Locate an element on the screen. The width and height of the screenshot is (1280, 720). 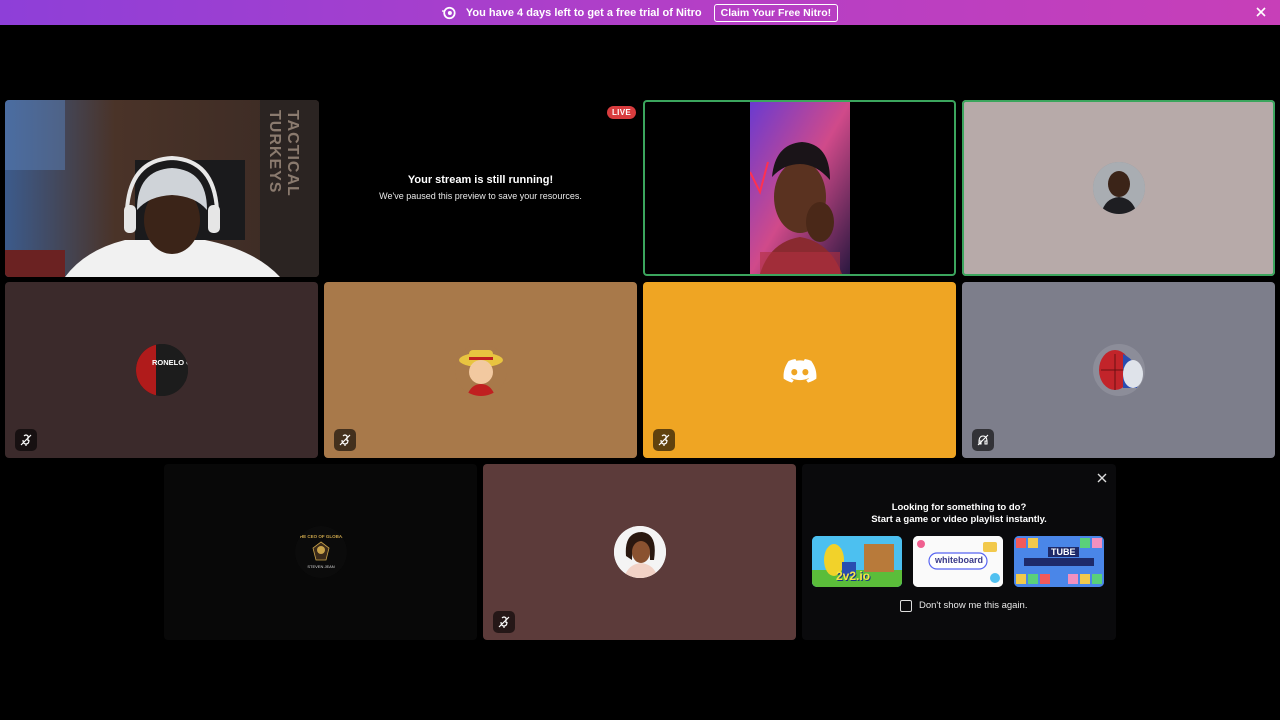
avatar-text: STEVEN JEAN is located at coordinates (320, 566).